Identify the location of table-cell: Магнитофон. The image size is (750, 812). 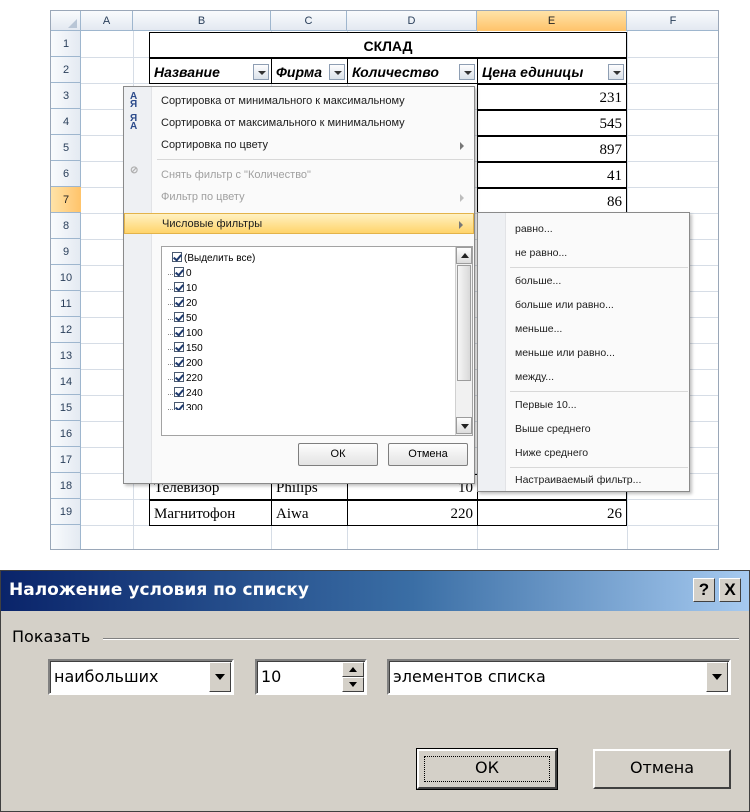
(210, 513).